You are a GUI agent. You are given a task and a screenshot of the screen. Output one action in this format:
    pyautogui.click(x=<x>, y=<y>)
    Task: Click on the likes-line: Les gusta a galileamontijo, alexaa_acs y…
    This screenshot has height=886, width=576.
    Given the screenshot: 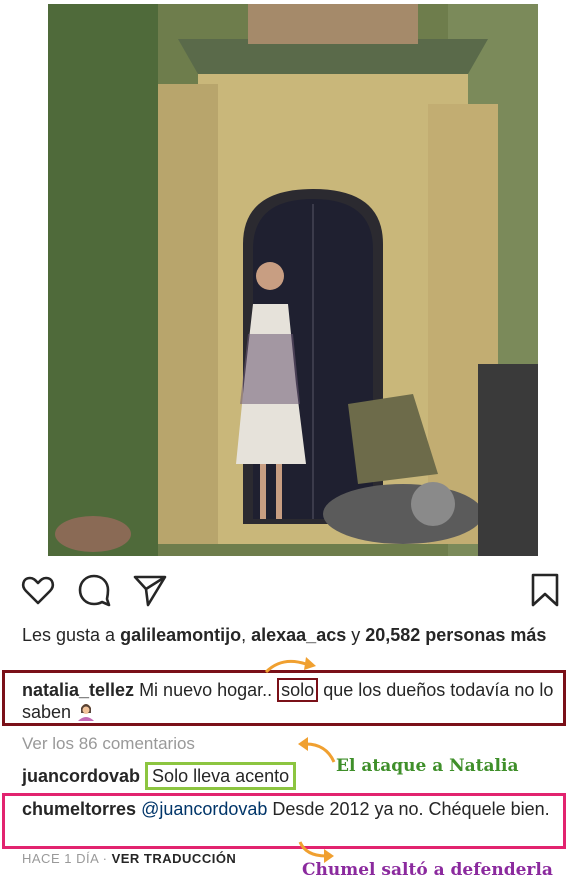 What is the action you would take?
    pyautogui.click(x=292, y=635)
    